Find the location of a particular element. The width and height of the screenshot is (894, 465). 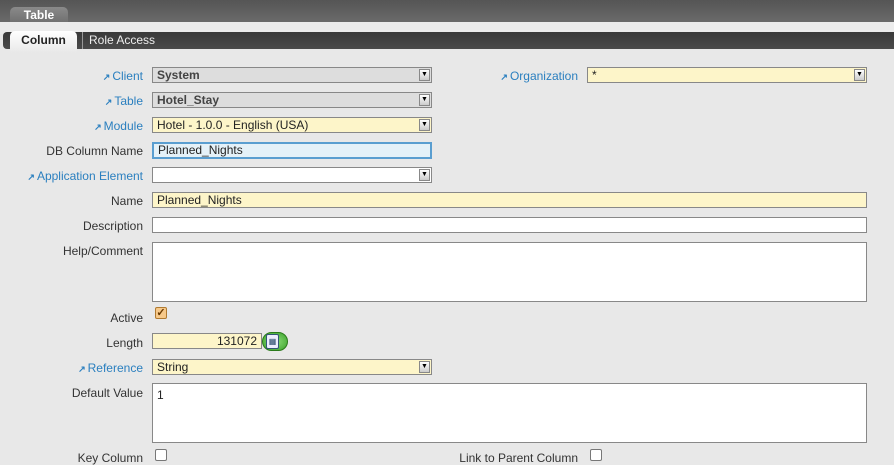

client-label: Client is located at coordinates (123, 76).